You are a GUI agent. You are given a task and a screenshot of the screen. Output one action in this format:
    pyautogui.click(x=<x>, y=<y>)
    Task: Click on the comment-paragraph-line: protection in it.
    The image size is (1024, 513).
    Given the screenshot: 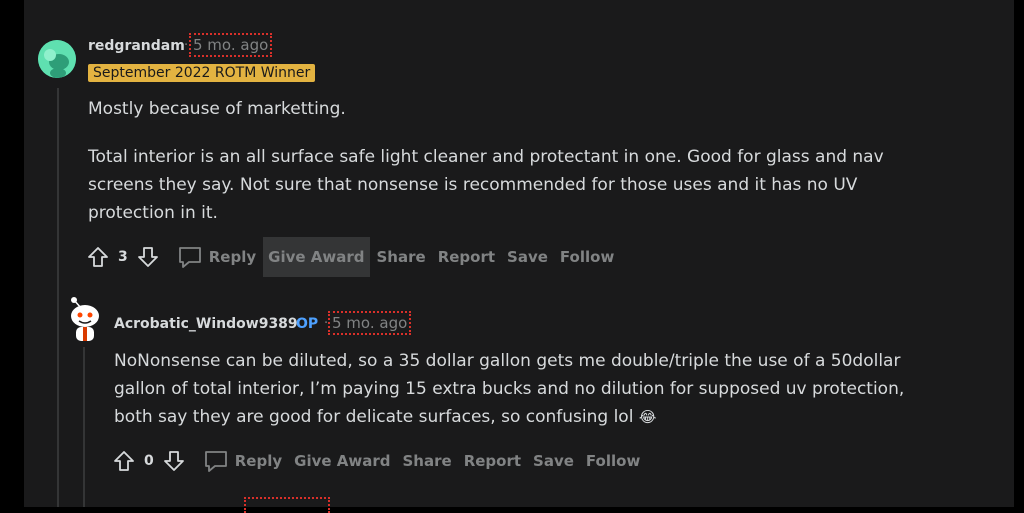 What is the action you would take?
    pyautogui.click(x=153, y=213)
    